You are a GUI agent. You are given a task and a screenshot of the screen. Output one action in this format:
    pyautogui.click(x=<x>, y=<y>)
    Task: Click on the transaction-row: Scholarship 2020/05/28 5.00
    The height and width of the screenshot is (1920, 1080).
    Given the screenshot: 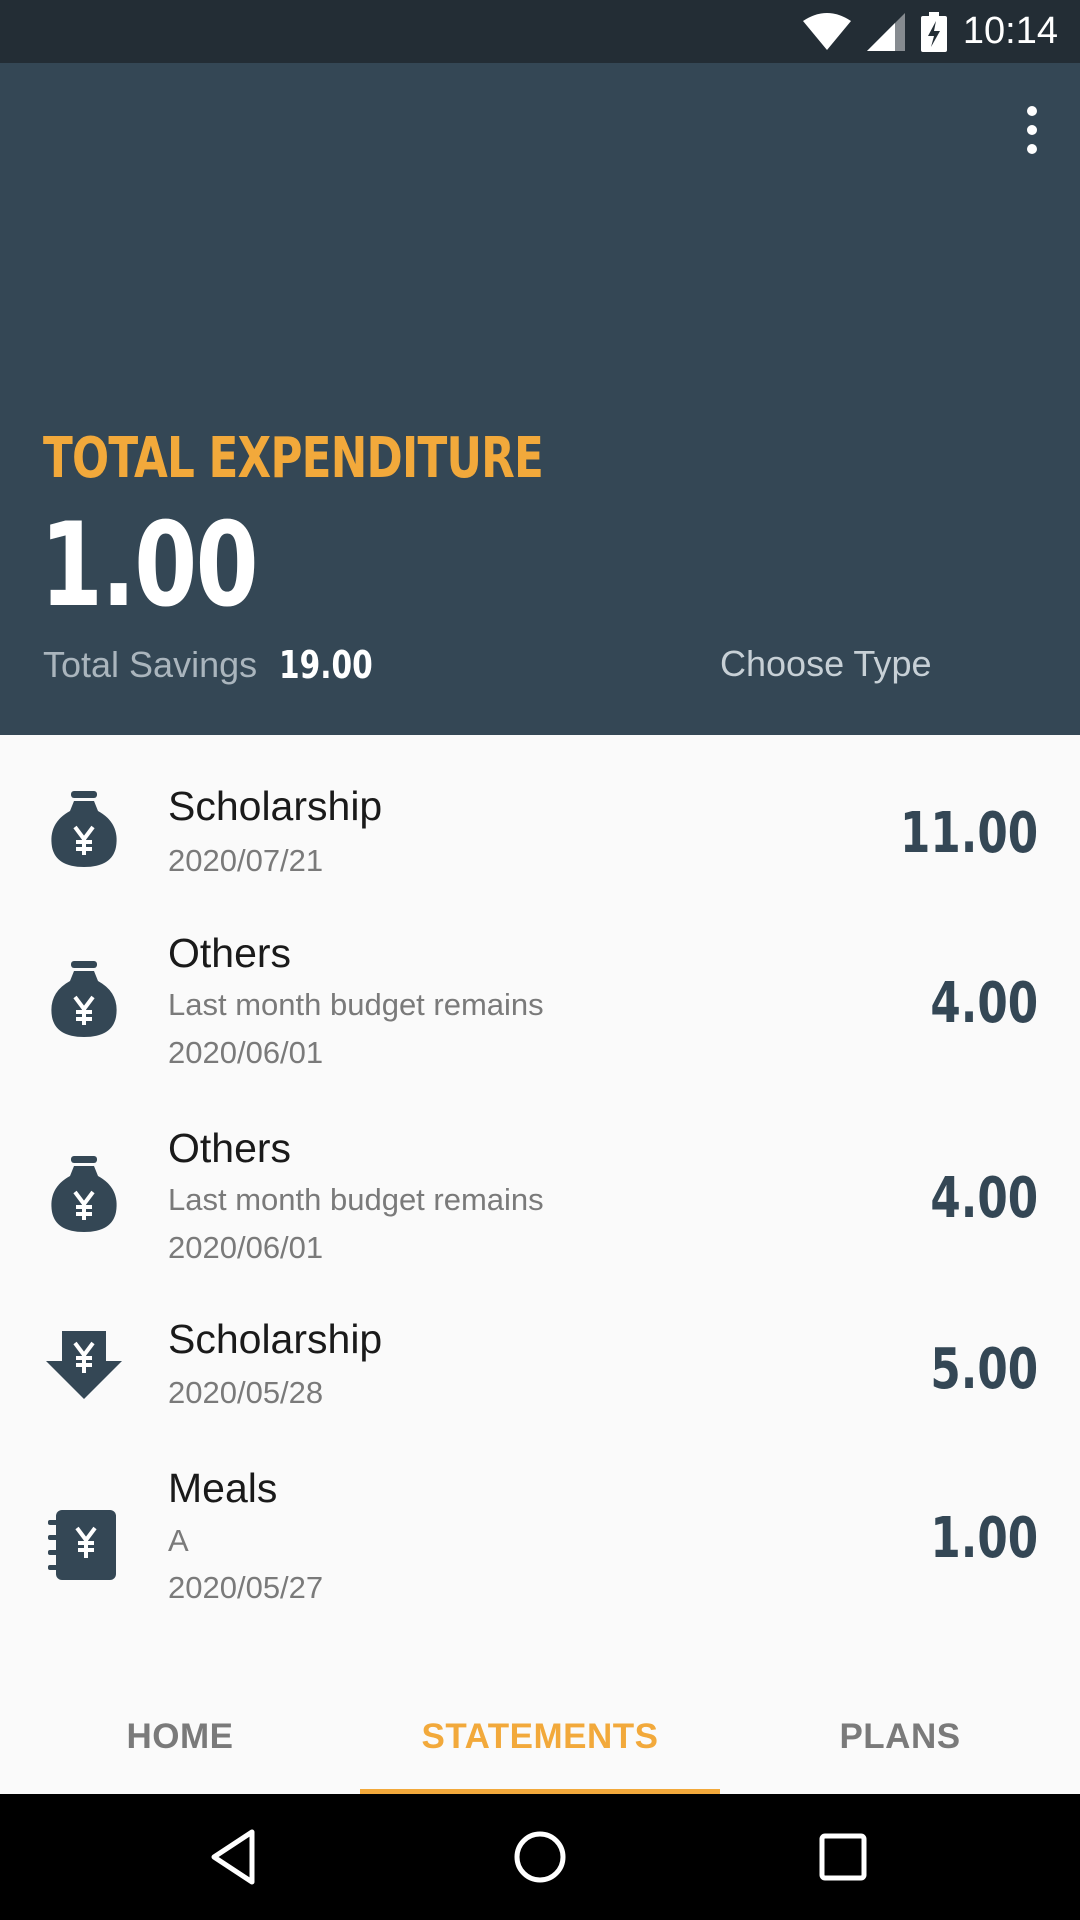 What is the action you would take?
    pyautogui.click(x=540, y=1367)
    